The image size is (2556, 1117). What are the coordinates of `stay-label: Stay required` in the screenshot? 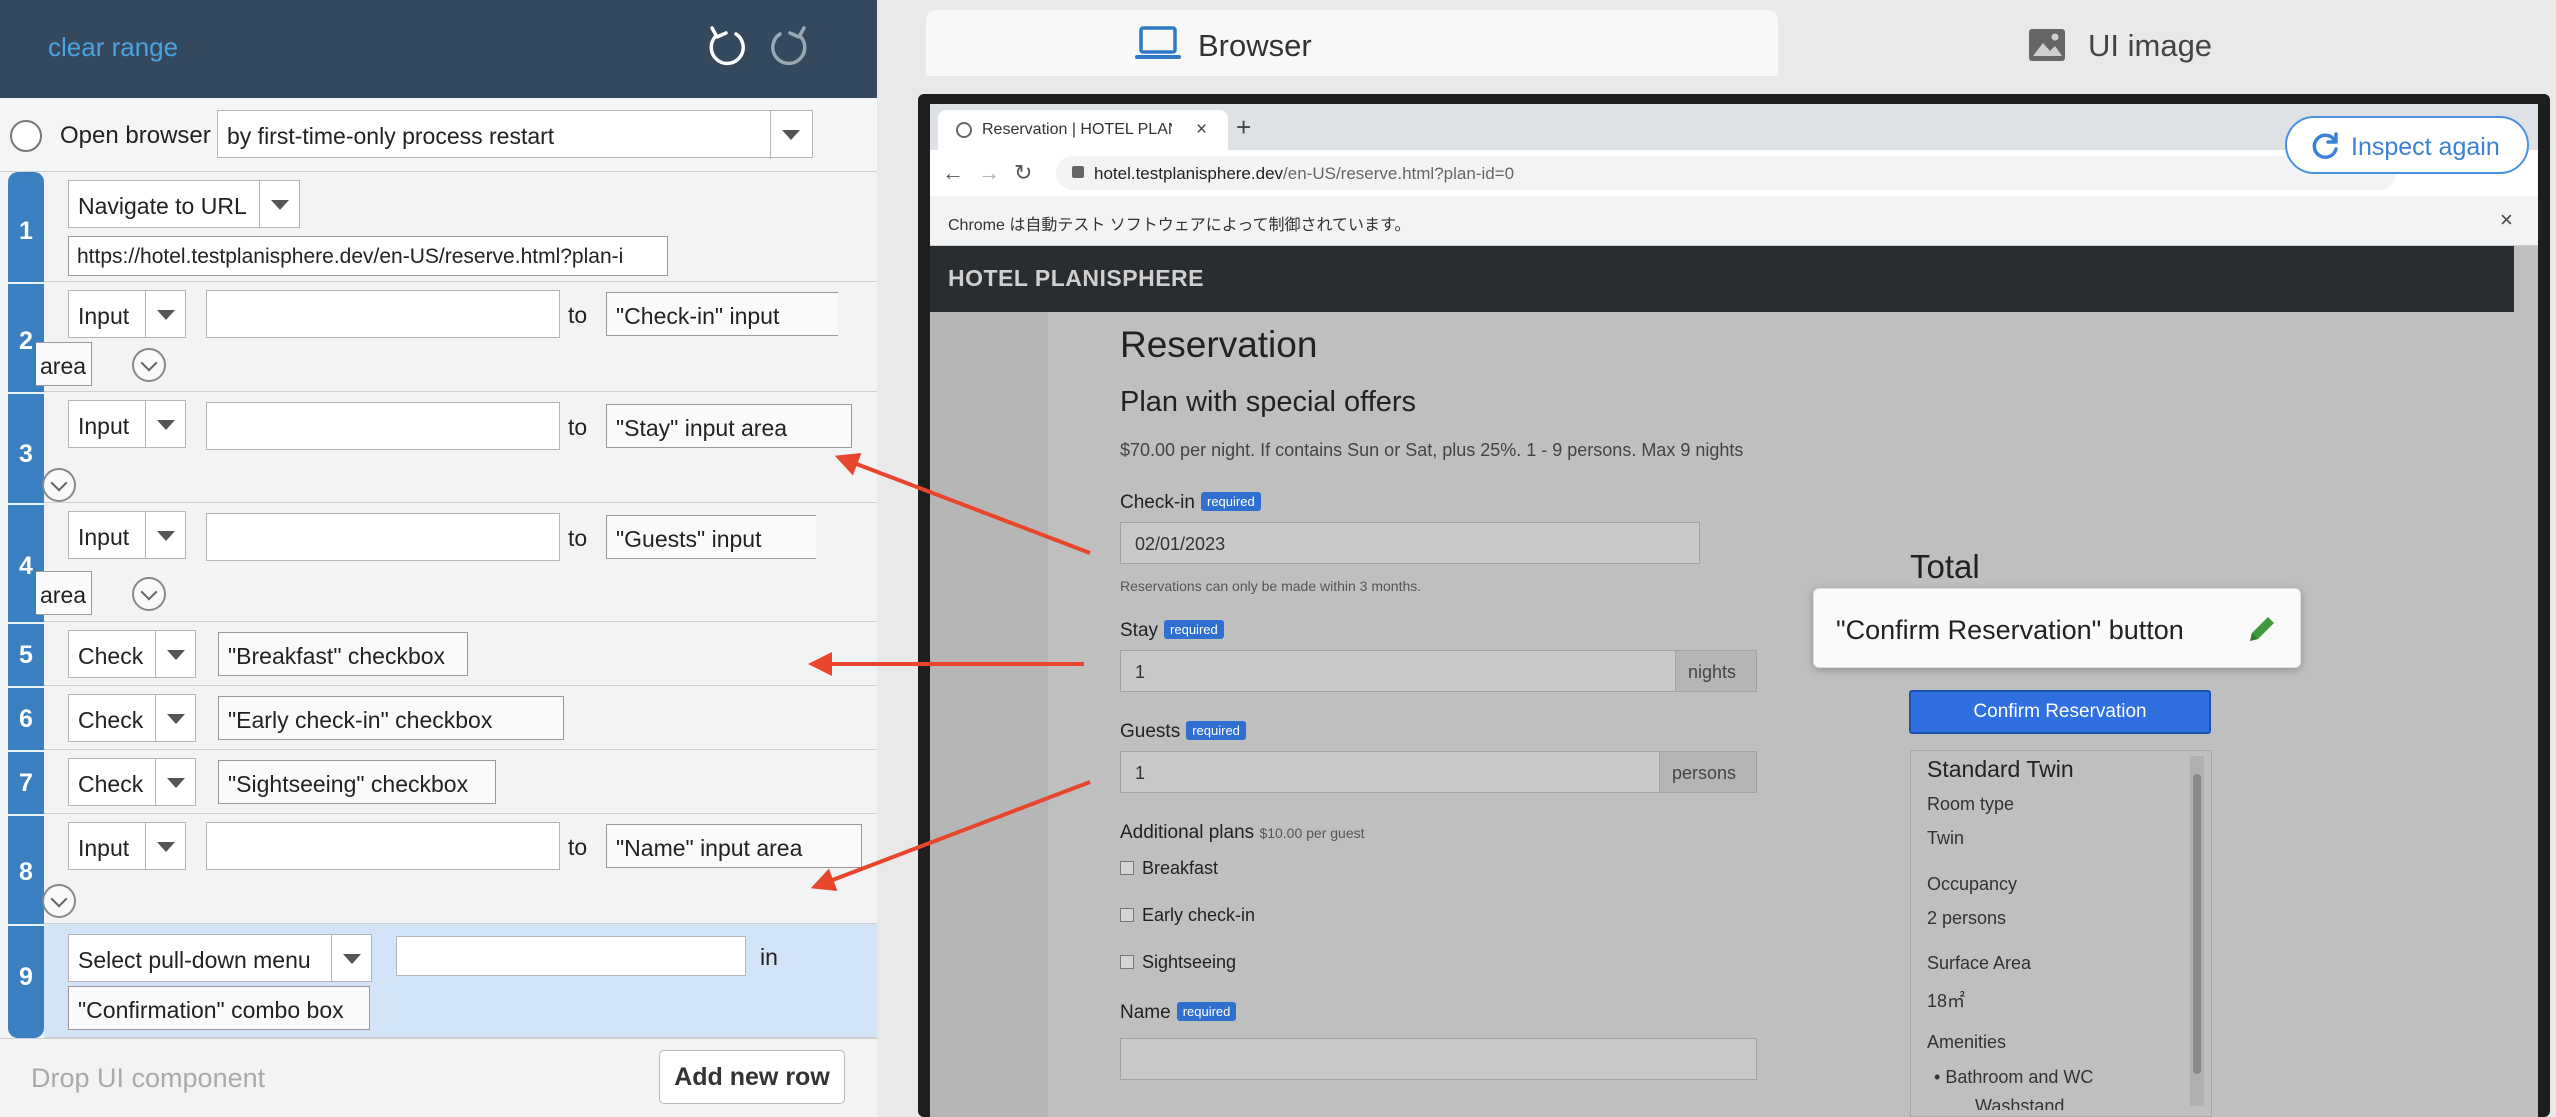 It's located at (1172, 631).